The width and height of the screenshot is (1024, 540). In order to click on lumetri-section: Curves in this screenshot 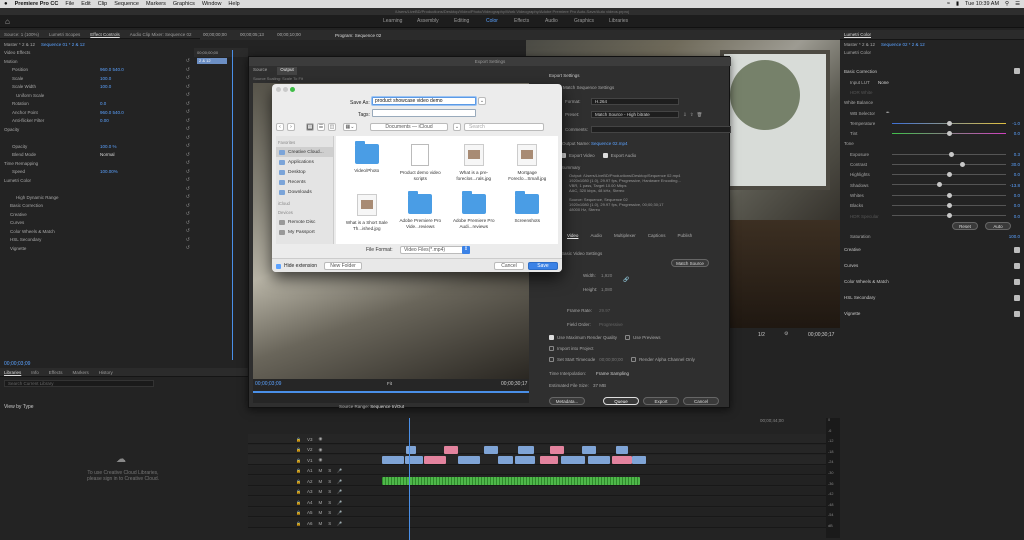, I will do `click(932, 266)`.